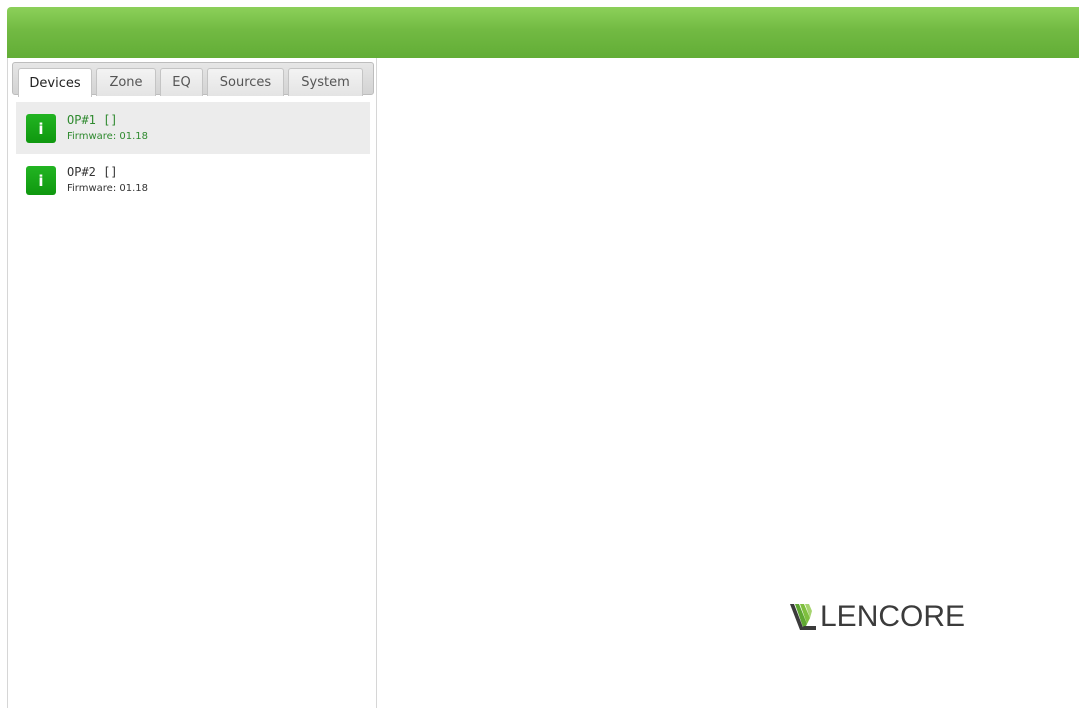 This screenshot has height=708, width=1079. Describe the element at coordinates (193, 128) in the screenshot. I see `device-list-item: i OP#1 [] Firmware: 01.18` at that location.